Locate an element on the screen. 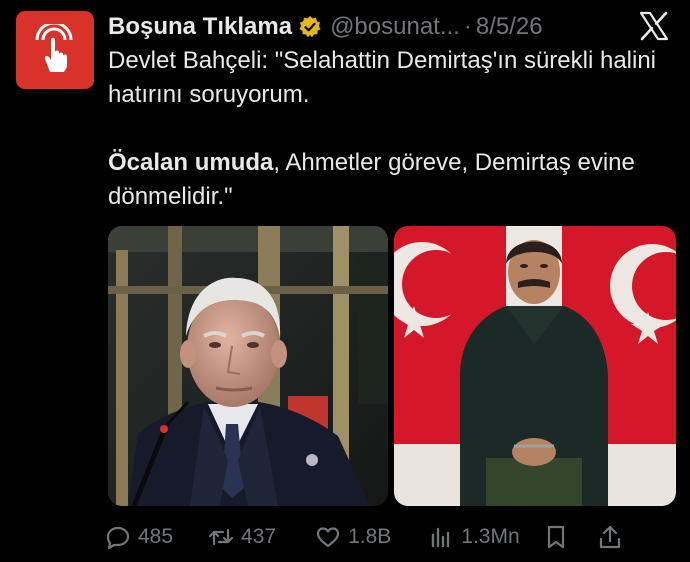 This screenshot has width=690, height=562. reply-count: 485 is located at coordinates (156, 536).